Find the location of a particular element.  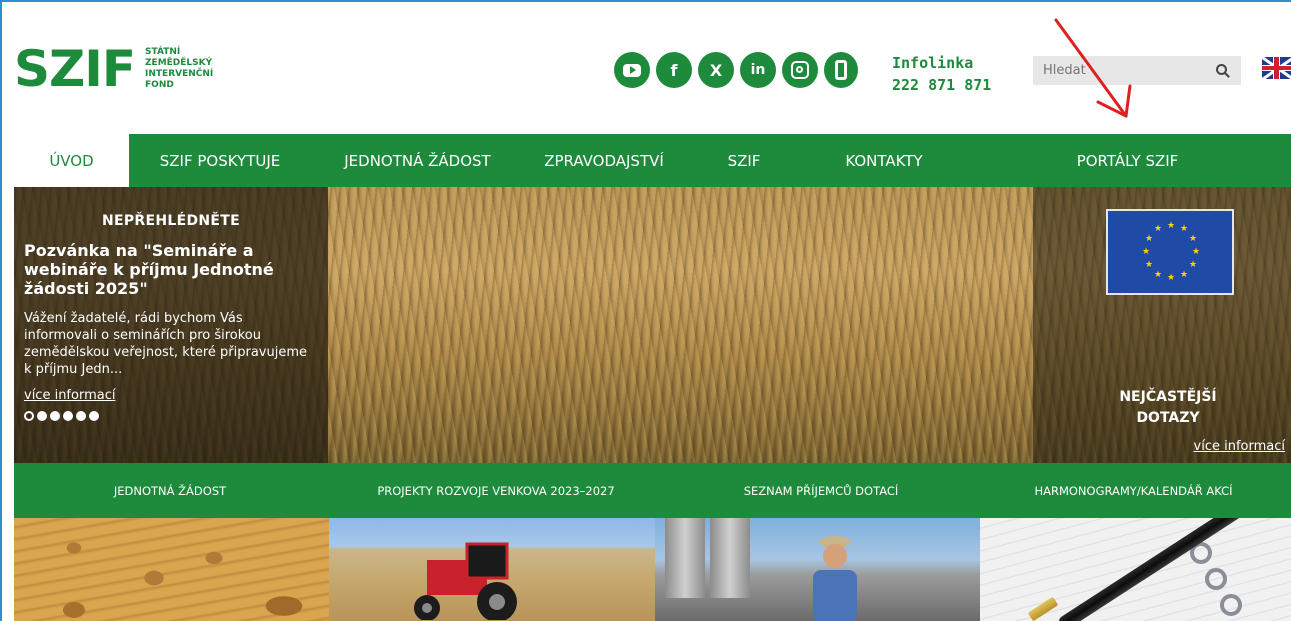

annotation-arrow-icon is located at coordinates (1093, 68).